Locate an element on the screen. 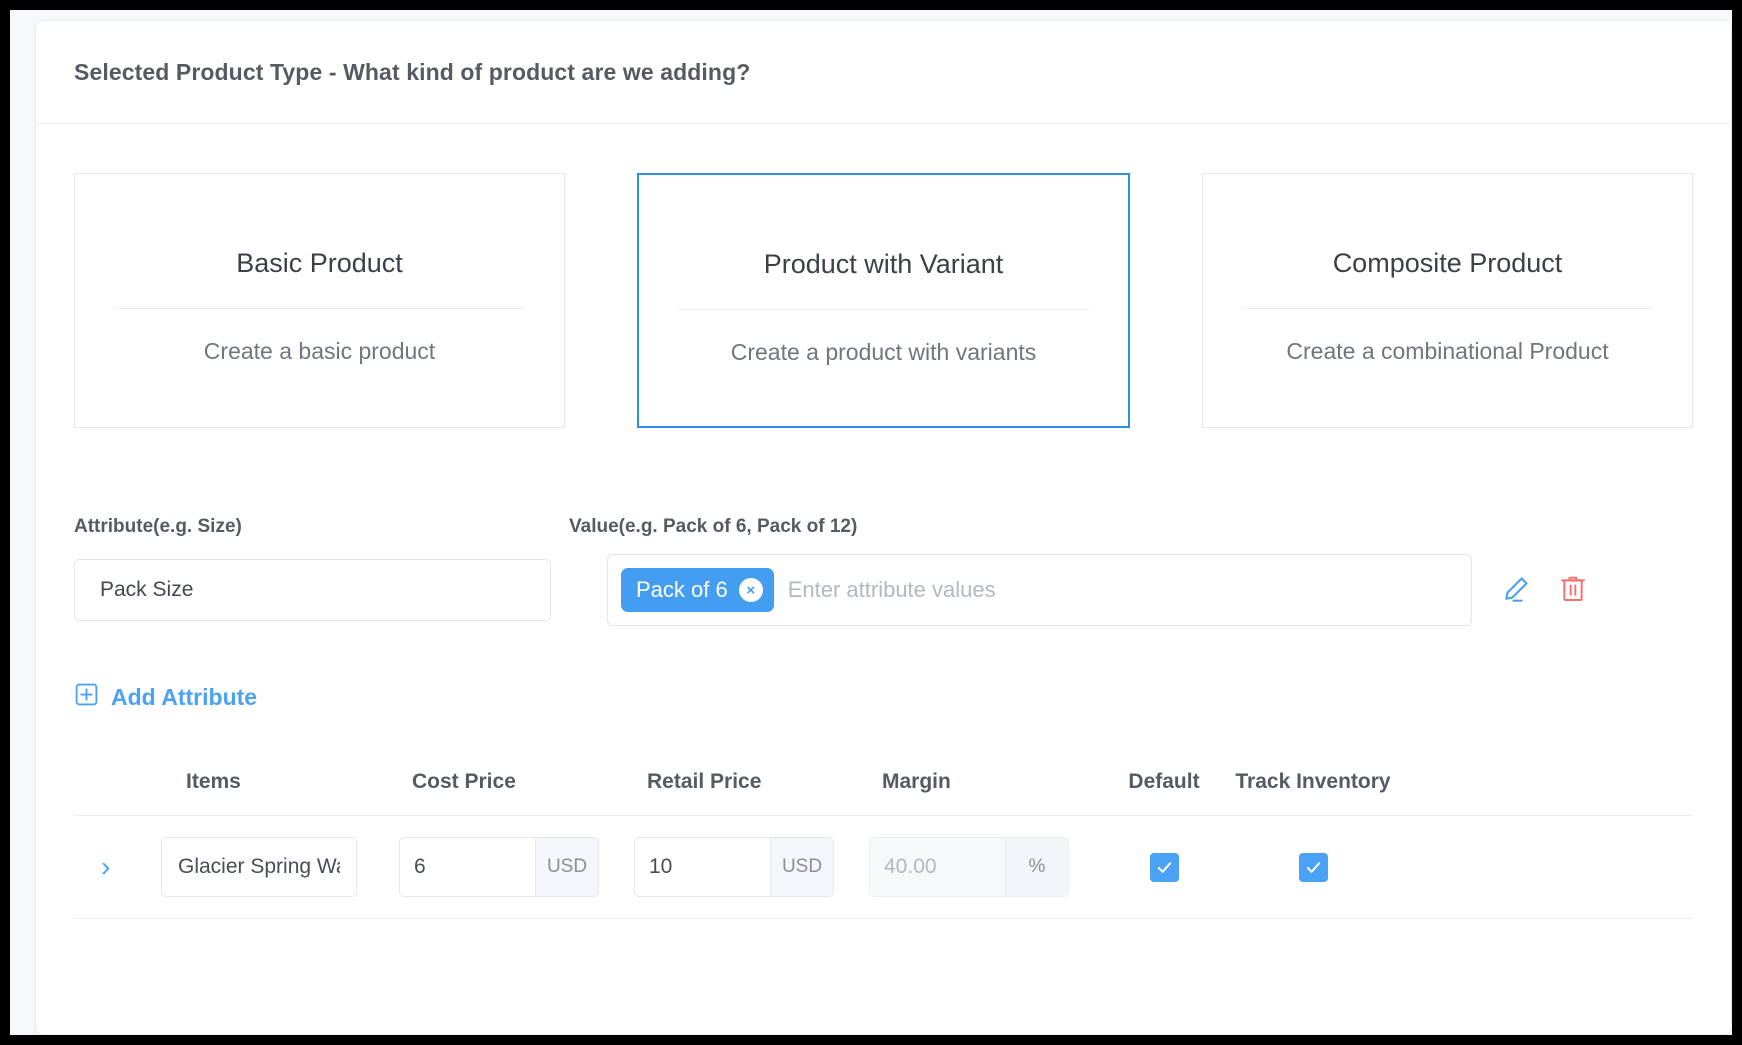  attribute-row-actions is located at coordinates (1544, 590).